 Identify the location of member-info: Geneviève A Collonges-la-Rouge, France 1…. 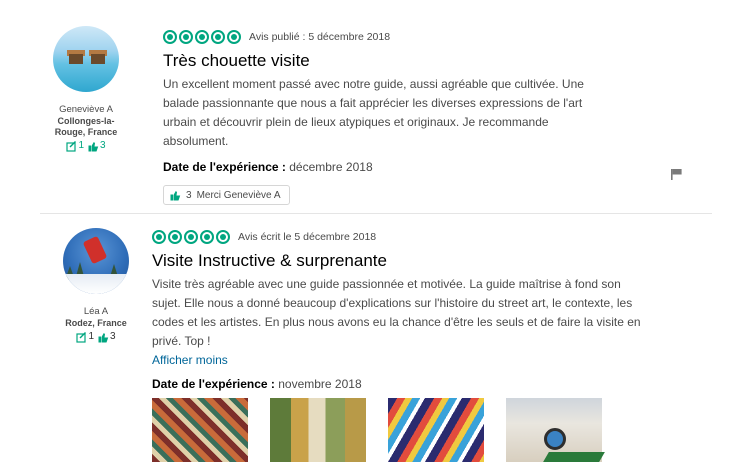
(86, 89).